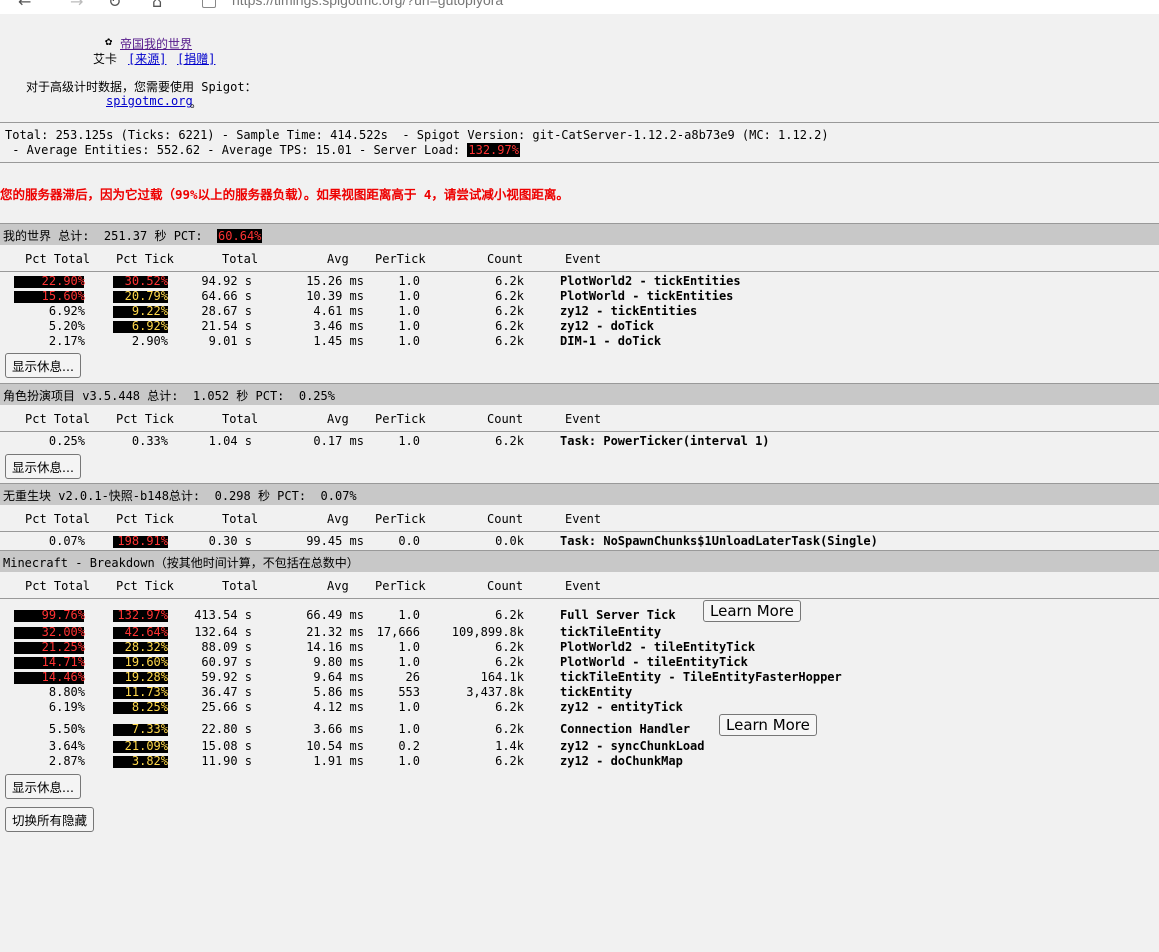 The image size is (1159, 952). I want to click on avg-cell: 10.39 ms, so click(335, 296).